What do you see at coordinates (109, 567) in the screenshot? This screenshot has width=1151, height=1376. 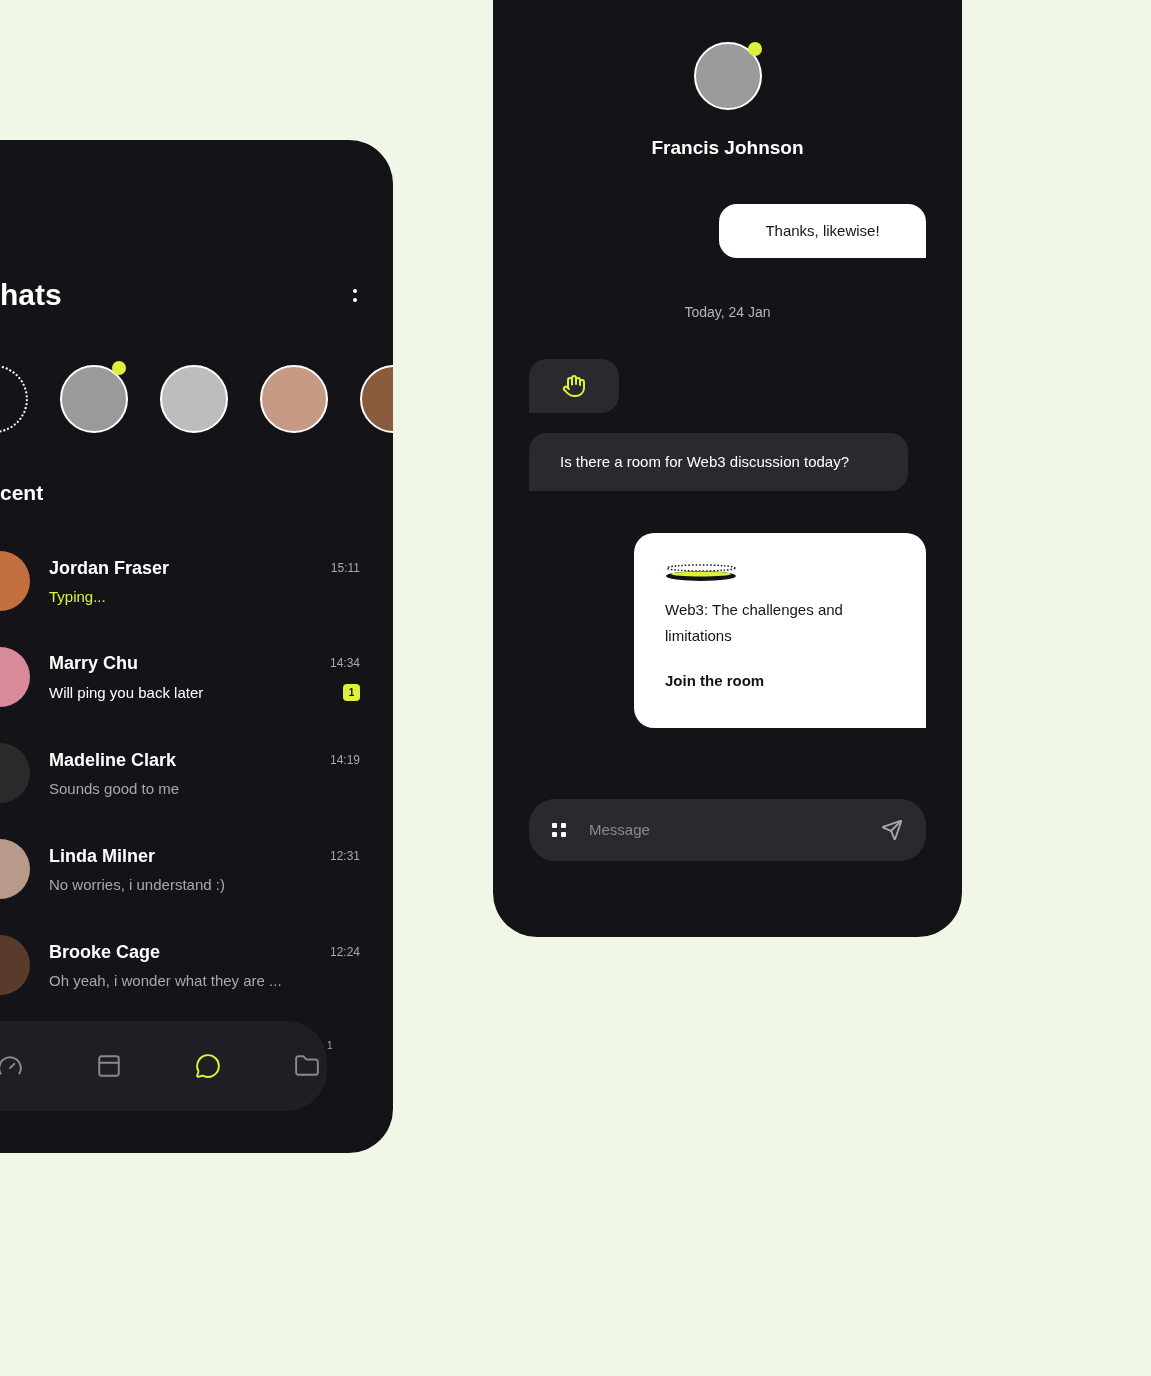 I see `contact-name: Jordan Fraser` at bounding box center [109, 567].